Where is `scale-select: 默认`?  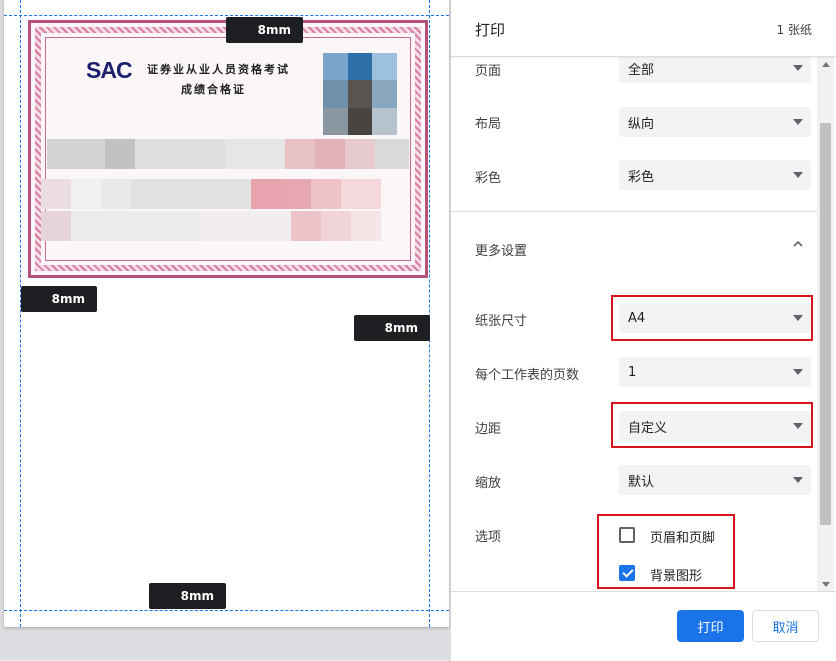
scale-select: 默认 is located at coordinates (715, 480).